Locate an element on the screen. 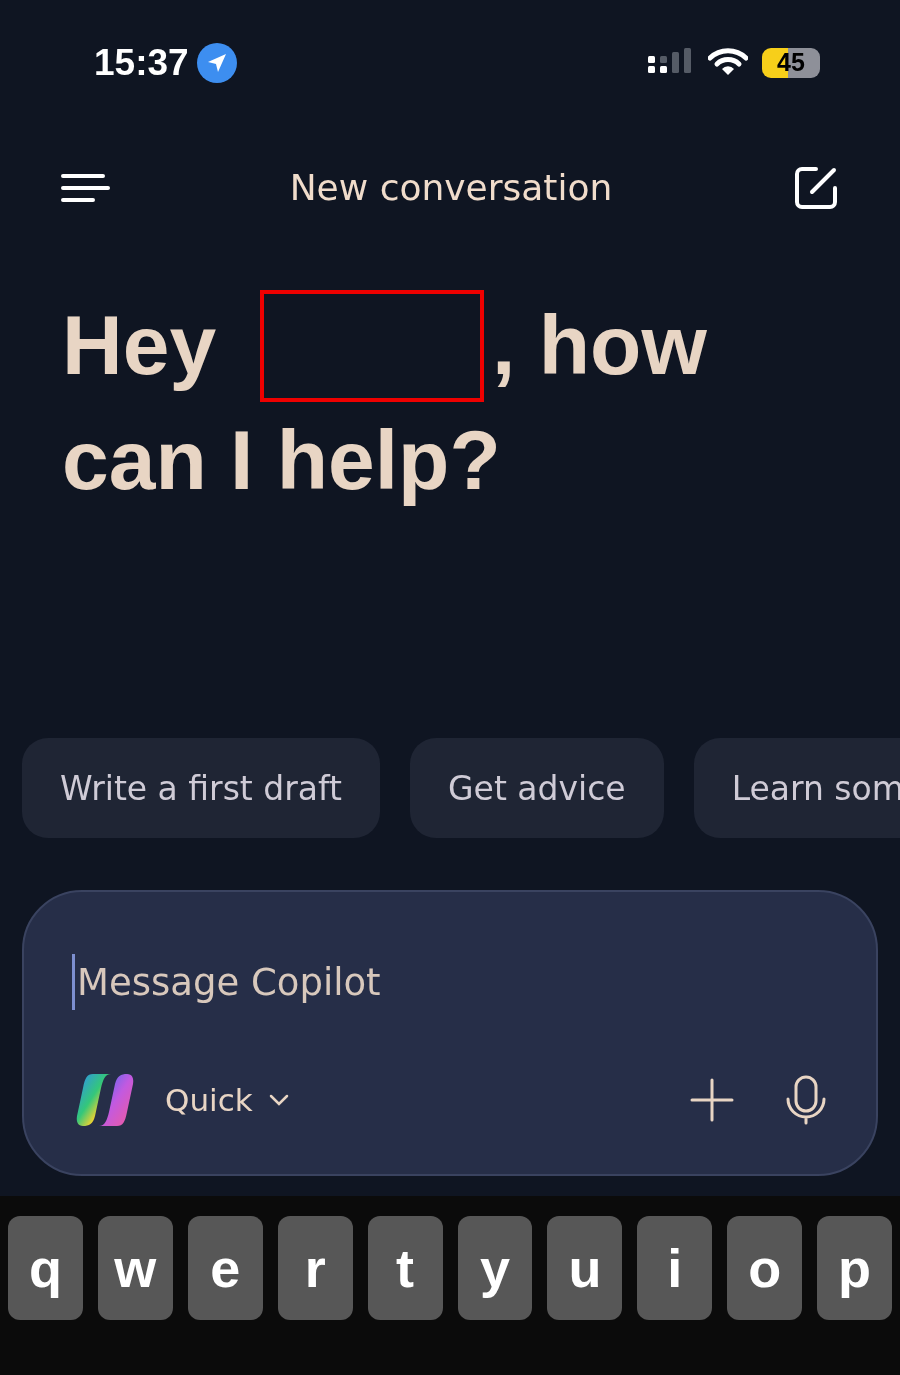  plus-icon is located at coordinates (712, 1100).